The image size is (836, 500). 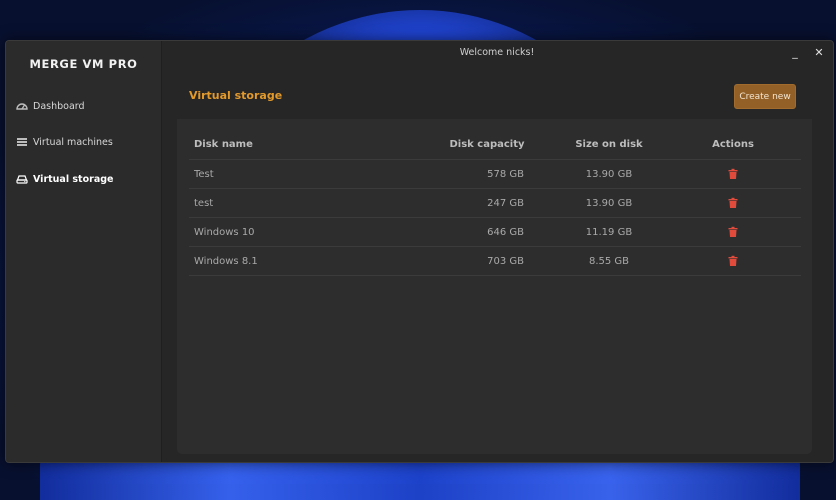 I want to click on disk-name-cell: Windows 10, so click(x=224, y=232).